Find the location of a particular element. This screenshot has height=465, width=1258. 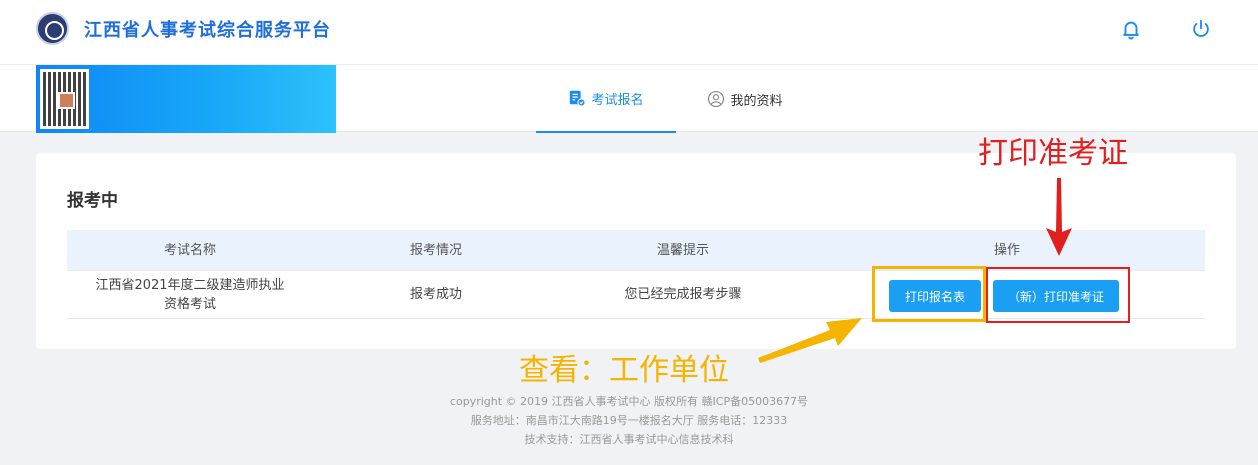

exam-name-line: 江西省2021年度二级建造师执业 is located at coordinates (190, 285).